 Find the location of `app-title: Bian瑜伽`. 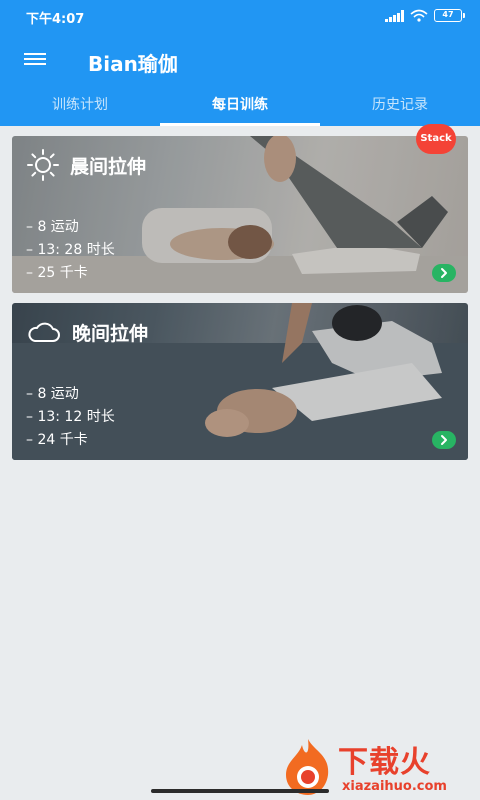

app-title: Bian瑜伽 is located at coordinates (133, 64).